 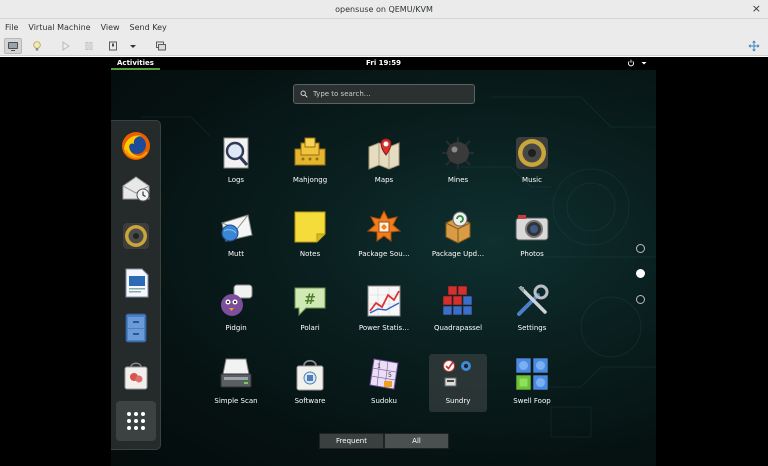 I want to click on app-sudoku: 15 Sudoku, so click(x=384, y=383).